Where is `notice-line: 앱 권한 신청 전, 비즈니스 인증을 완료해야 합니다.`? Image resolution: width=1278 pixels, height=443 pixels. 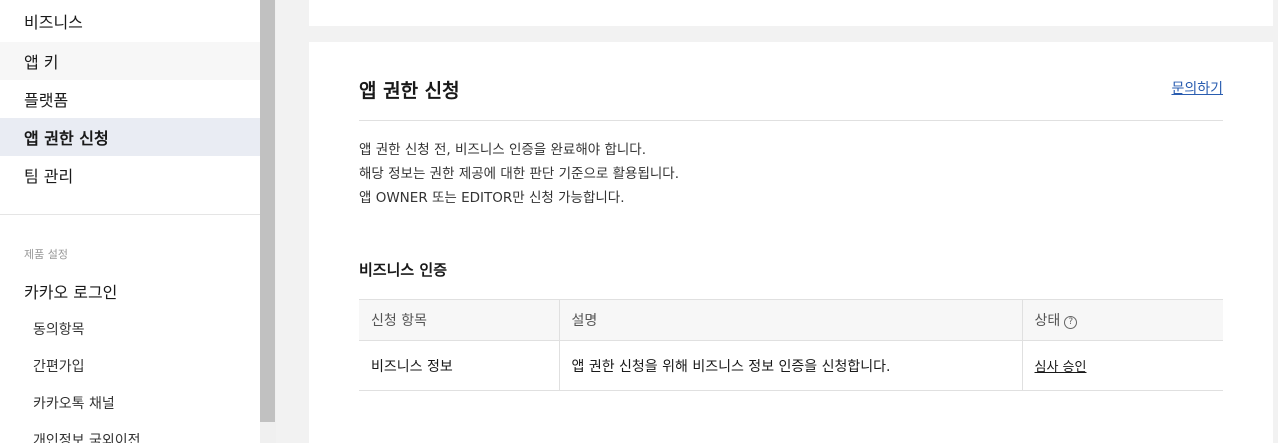 notice-line: 앱 권한 신청 전, 비즈니스 인증을 완료해야 합니다. is located at coordinates (503, 150).